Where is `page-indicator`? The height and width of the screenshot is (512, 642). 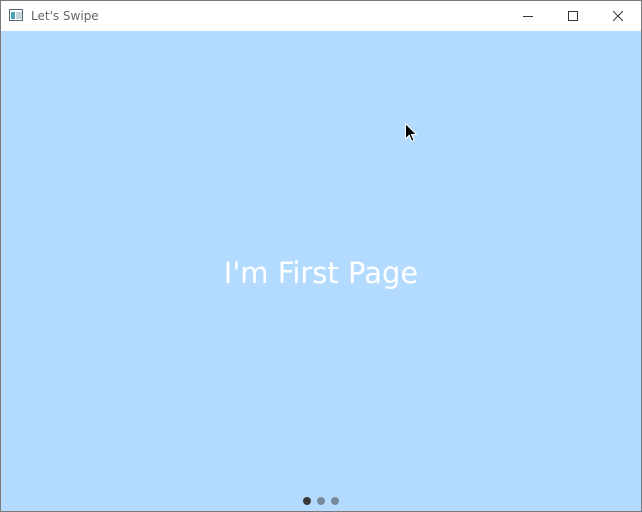
page-indicator is located at coordinates (321, 501).